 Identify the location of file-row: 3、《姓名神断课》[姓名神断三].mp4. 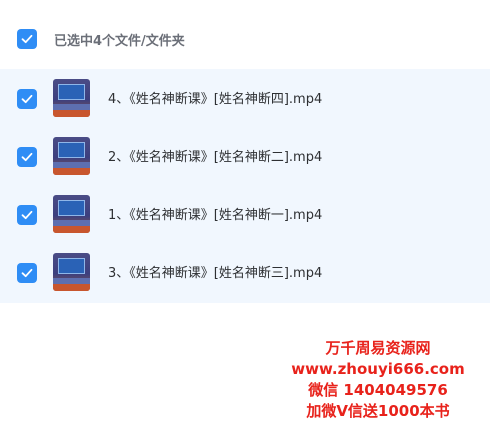
(245, 272).